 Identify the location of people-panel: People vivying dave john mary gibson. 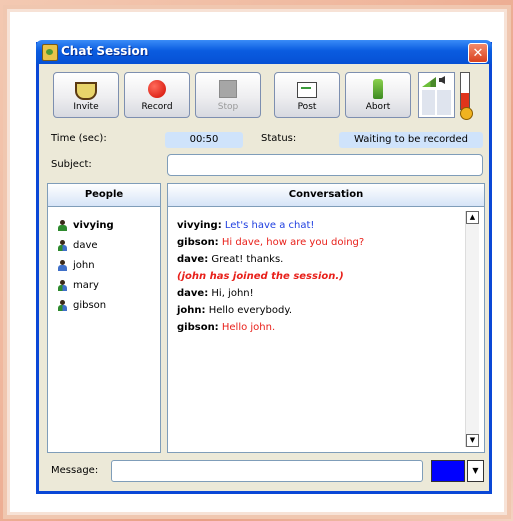
(104, 318).